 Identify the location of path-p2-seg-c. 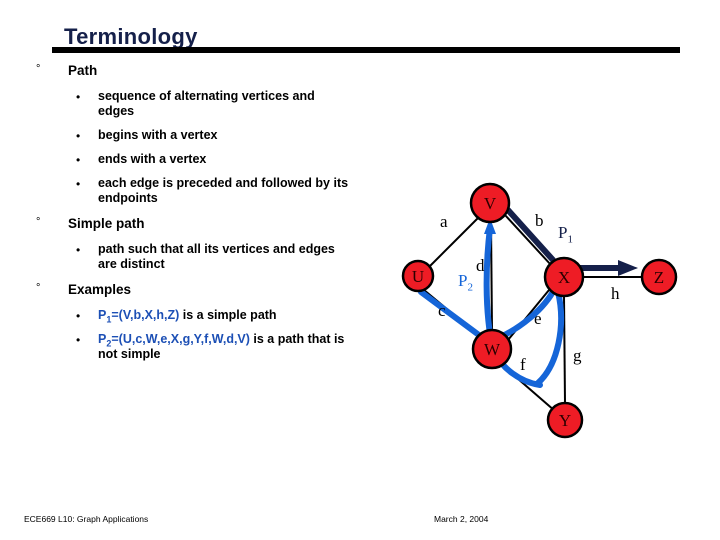
(454, 316).